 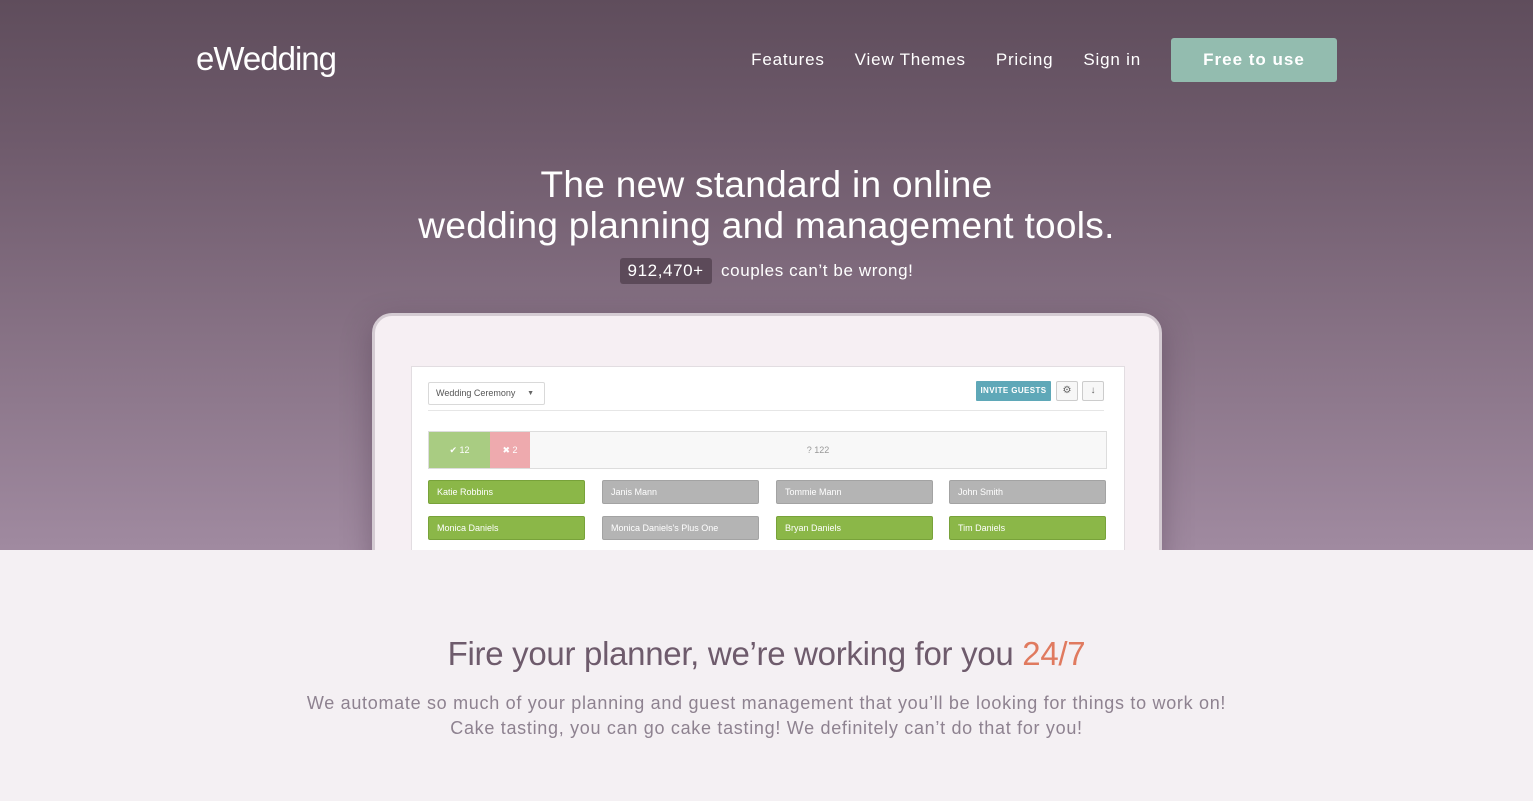 I want to click on guest-card: Janis Mann, so click(x=680, y=492).